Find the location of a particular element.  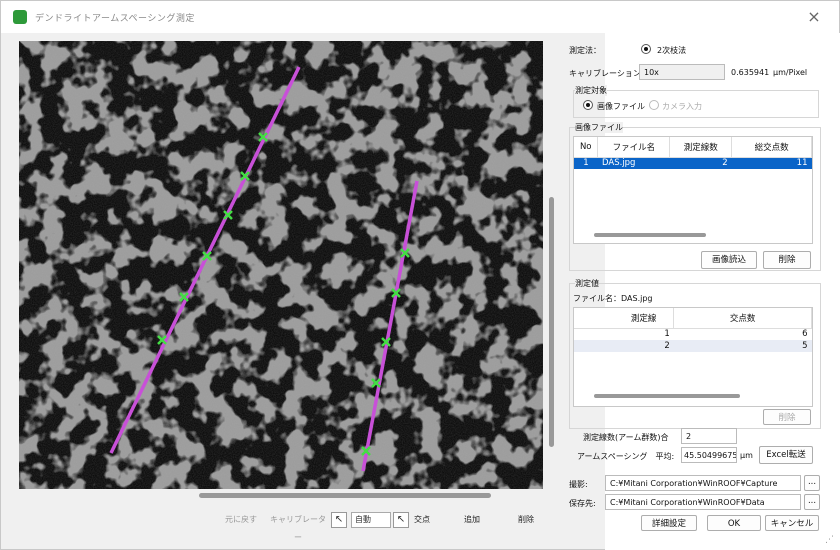

calibration-unit: μm/Pixel is located at coordinates (790, 72).